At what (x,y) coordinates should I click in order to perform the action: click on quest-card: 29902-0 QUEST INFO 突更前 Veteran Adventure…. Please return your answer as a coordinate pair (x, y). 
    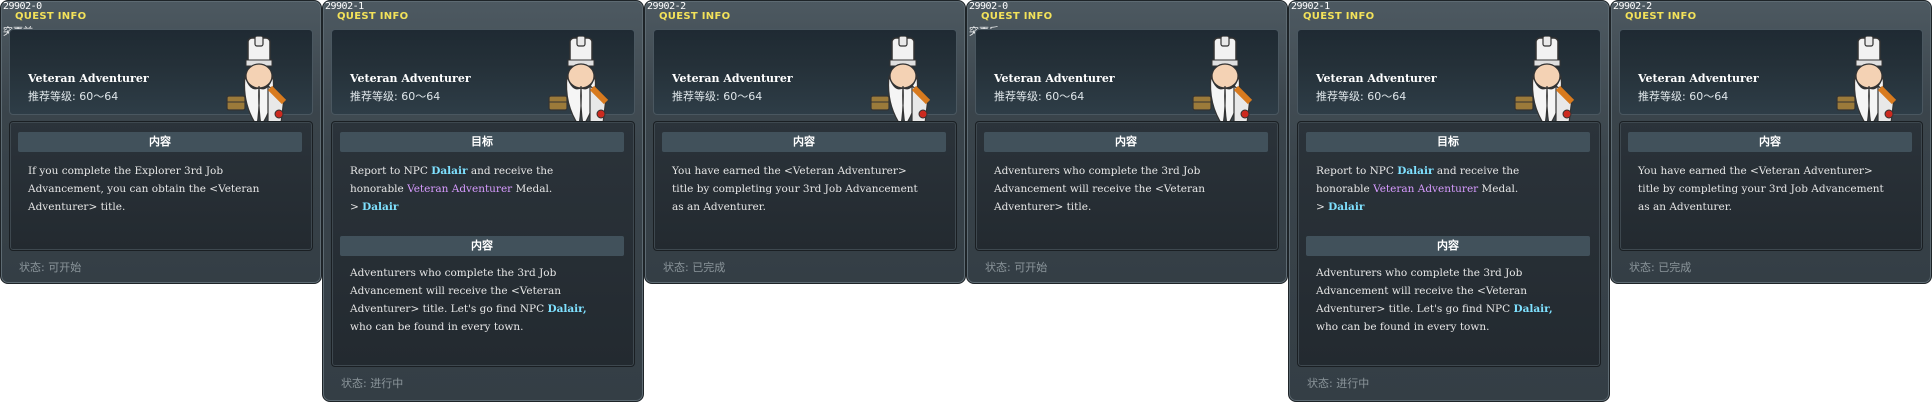
    Looking at the image, I should click on (161, 142).